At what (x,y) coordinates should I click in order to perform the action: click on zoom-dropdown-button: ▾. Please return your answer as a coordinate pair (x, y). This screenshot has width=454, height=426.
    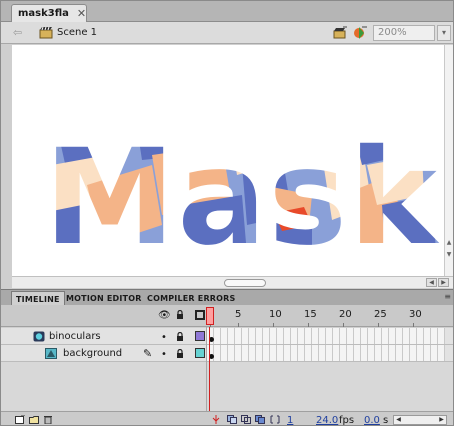
    Looking at the image, I should click on (444, 33).